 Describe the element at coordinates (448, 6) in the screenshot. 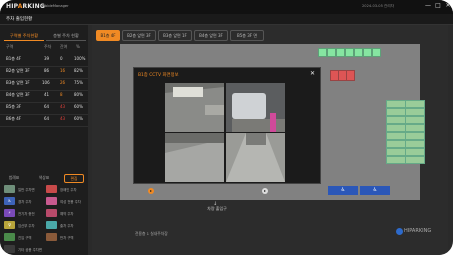

I see `close-button: ✕` at that location.